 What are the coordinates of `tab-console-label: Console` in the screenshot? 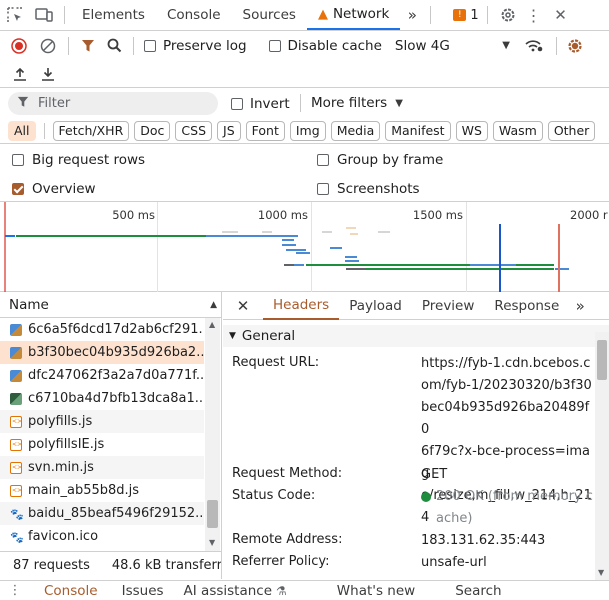 It's located at (193, 15).